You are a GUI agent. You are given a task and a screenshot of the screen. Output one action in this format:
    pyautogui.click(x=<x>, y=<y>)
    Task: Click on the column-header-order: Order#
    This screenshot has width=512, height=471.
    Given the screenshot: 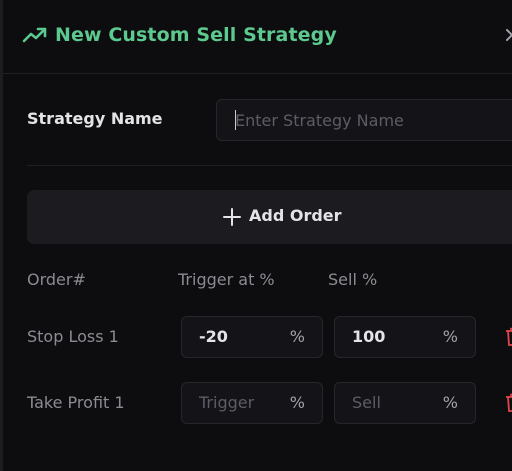 What is the action you would take?
    pyautogui.click(x=56, y=279)
    